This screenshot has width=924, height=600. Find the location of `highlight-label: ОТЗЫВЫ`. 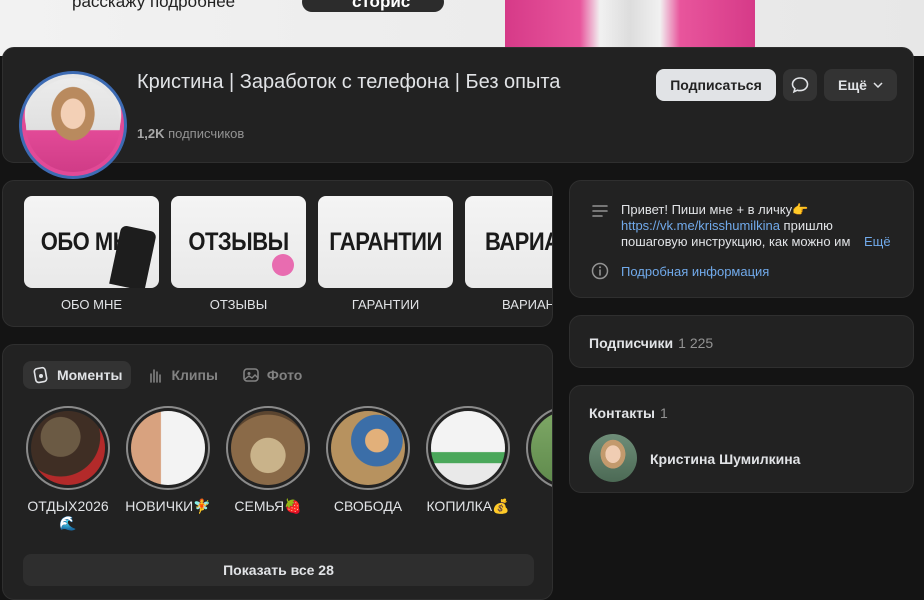

highlight-label: ОТЗЫВЫ is located at coordinates (238, 304).